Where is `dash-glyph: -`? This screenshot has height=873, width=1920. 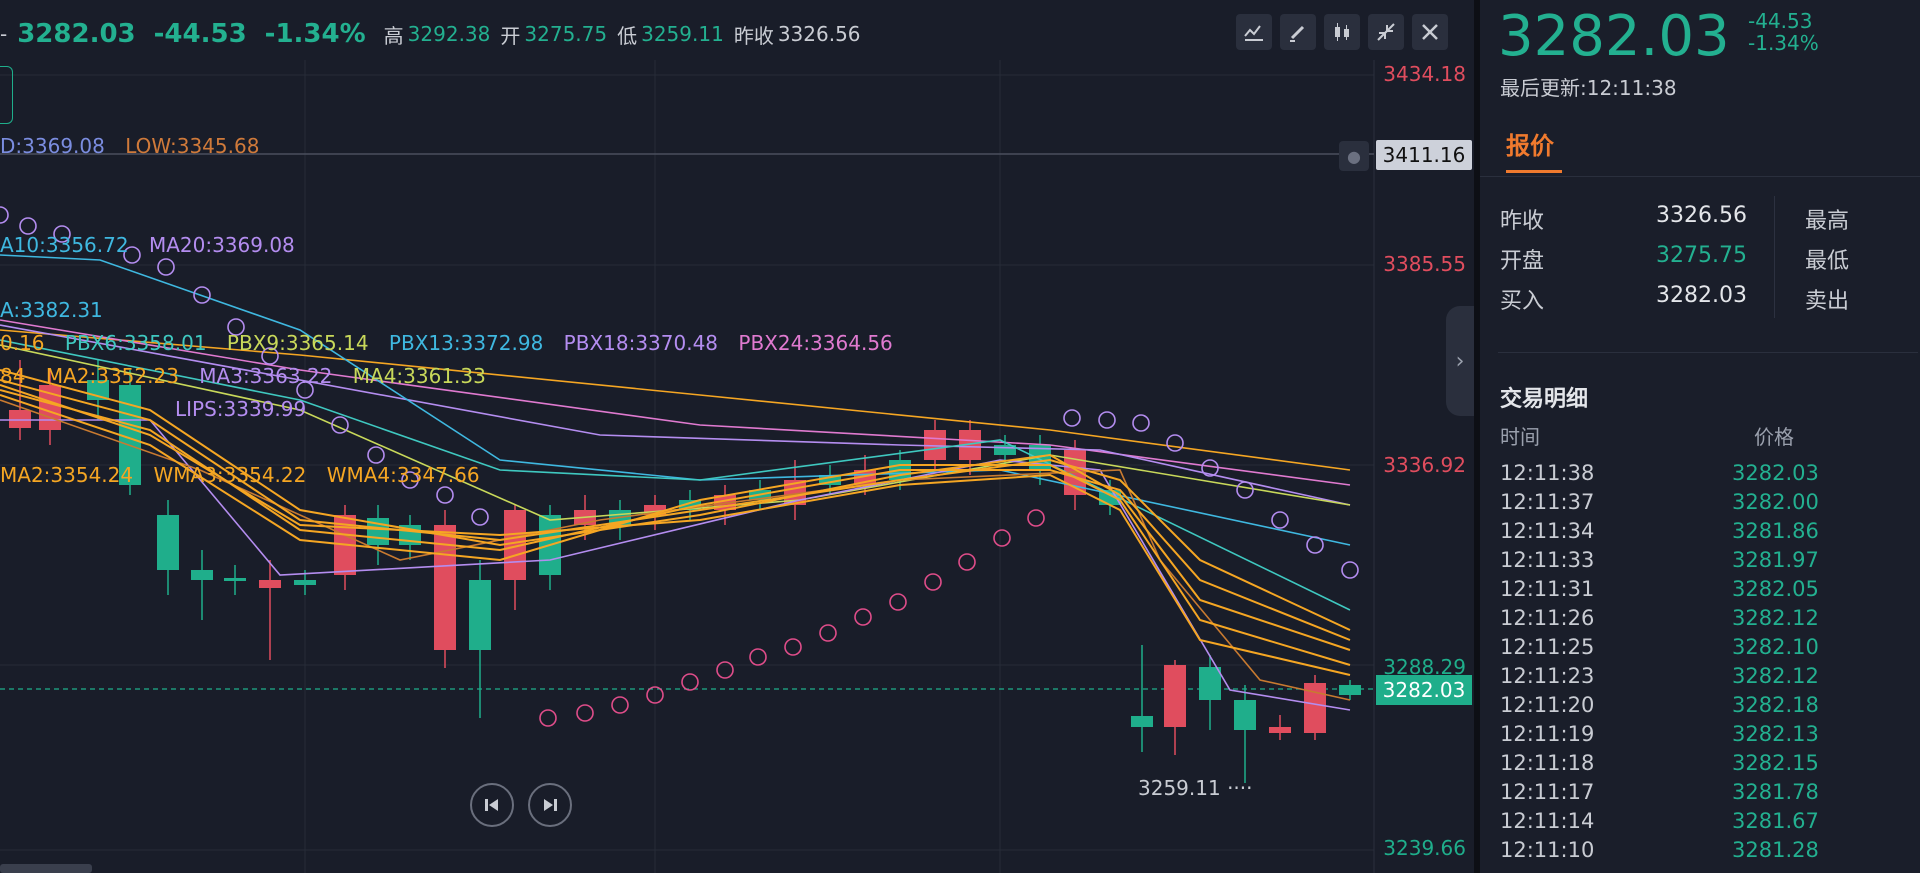
dash-glyph: - is located at coordinates (4, 34).